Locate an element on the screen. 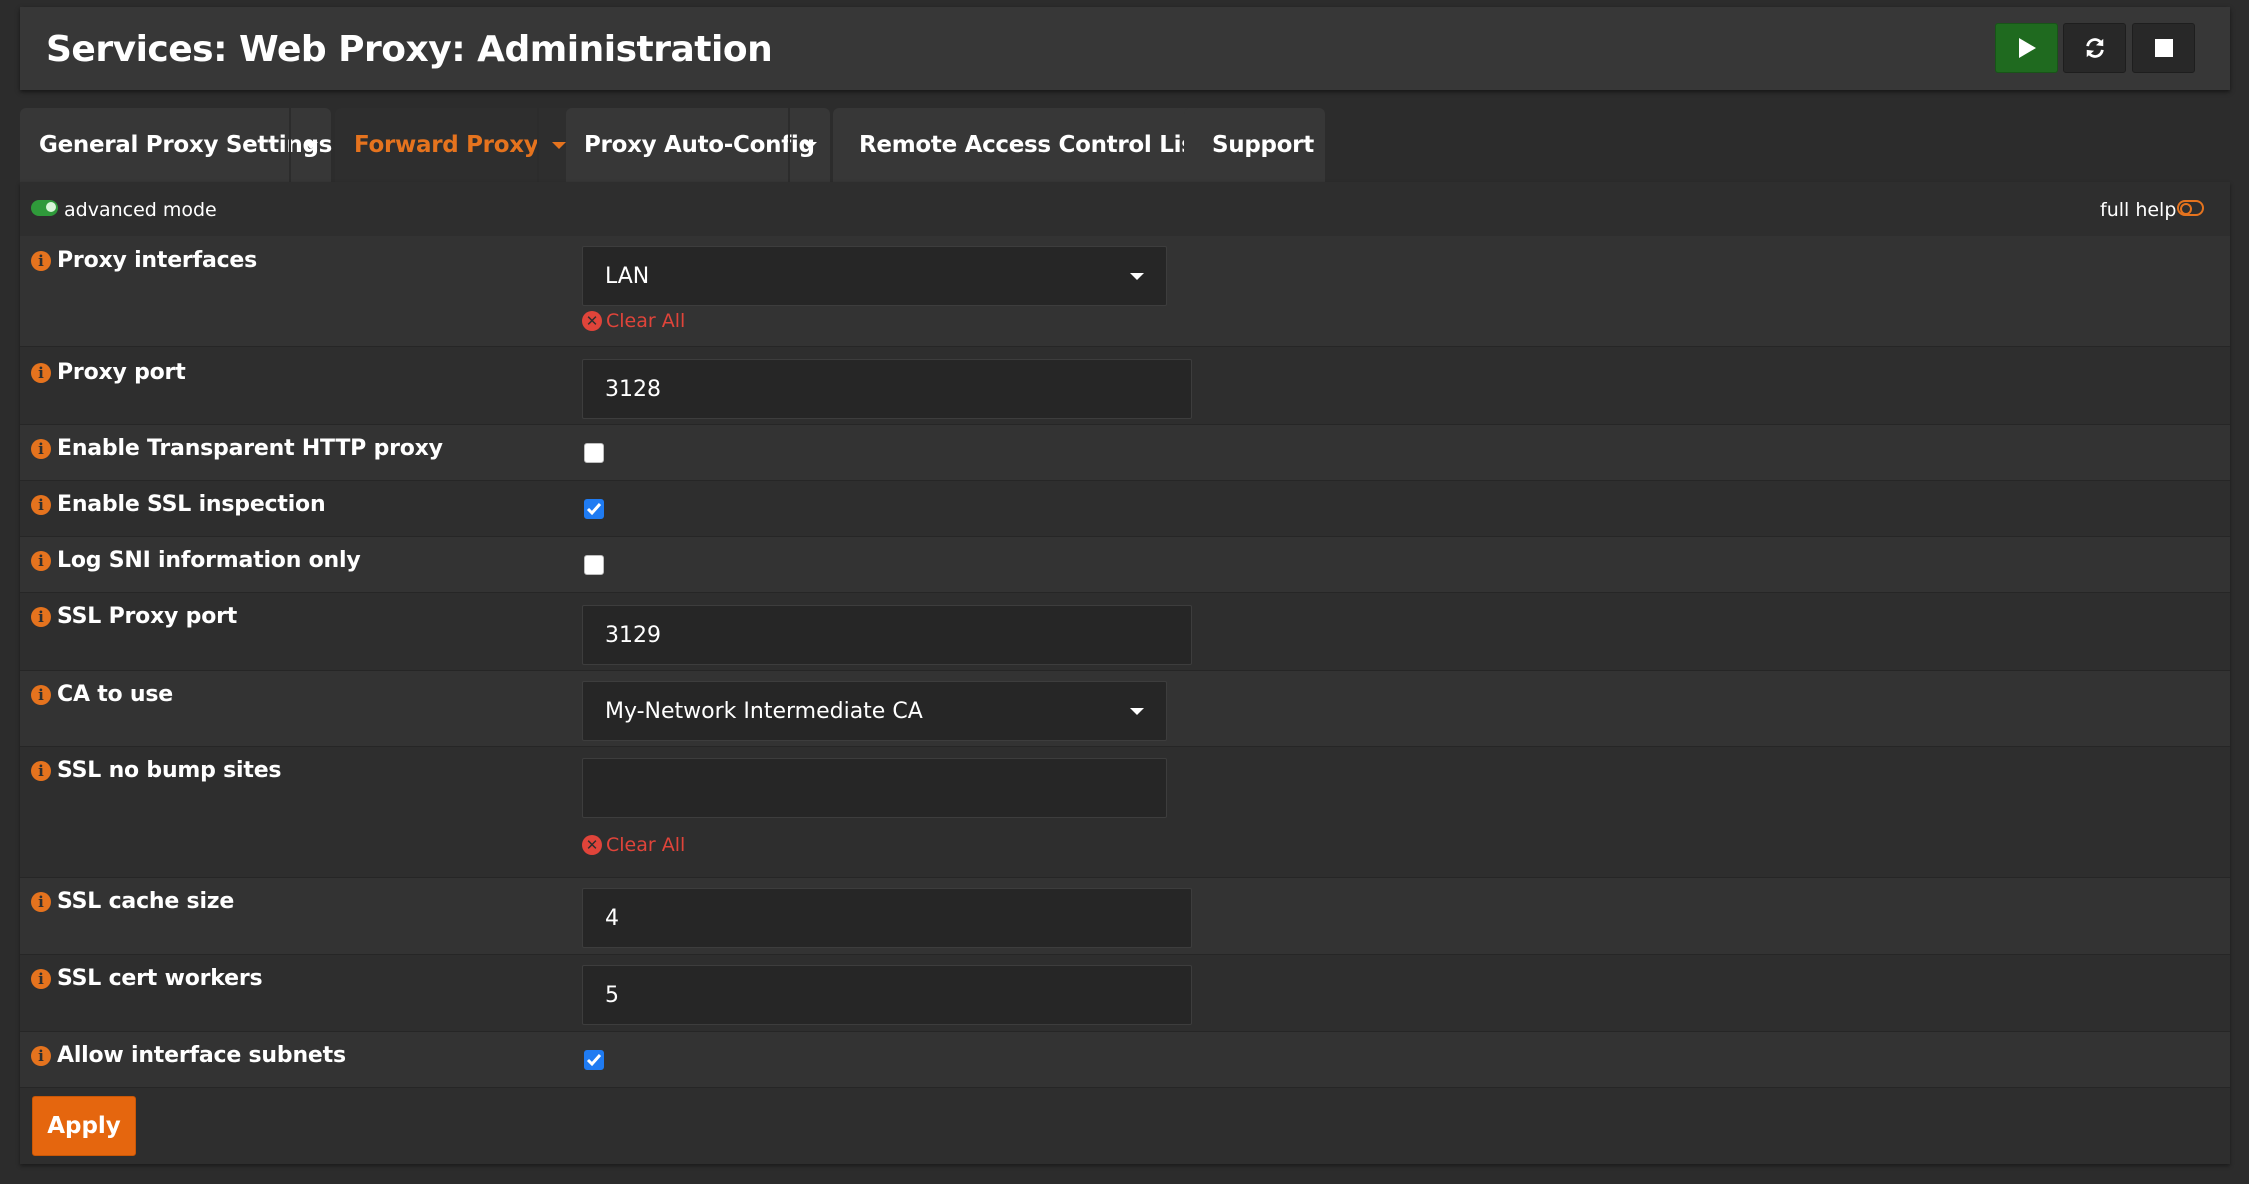  start-service-button is located at coordinates (2026, 48).